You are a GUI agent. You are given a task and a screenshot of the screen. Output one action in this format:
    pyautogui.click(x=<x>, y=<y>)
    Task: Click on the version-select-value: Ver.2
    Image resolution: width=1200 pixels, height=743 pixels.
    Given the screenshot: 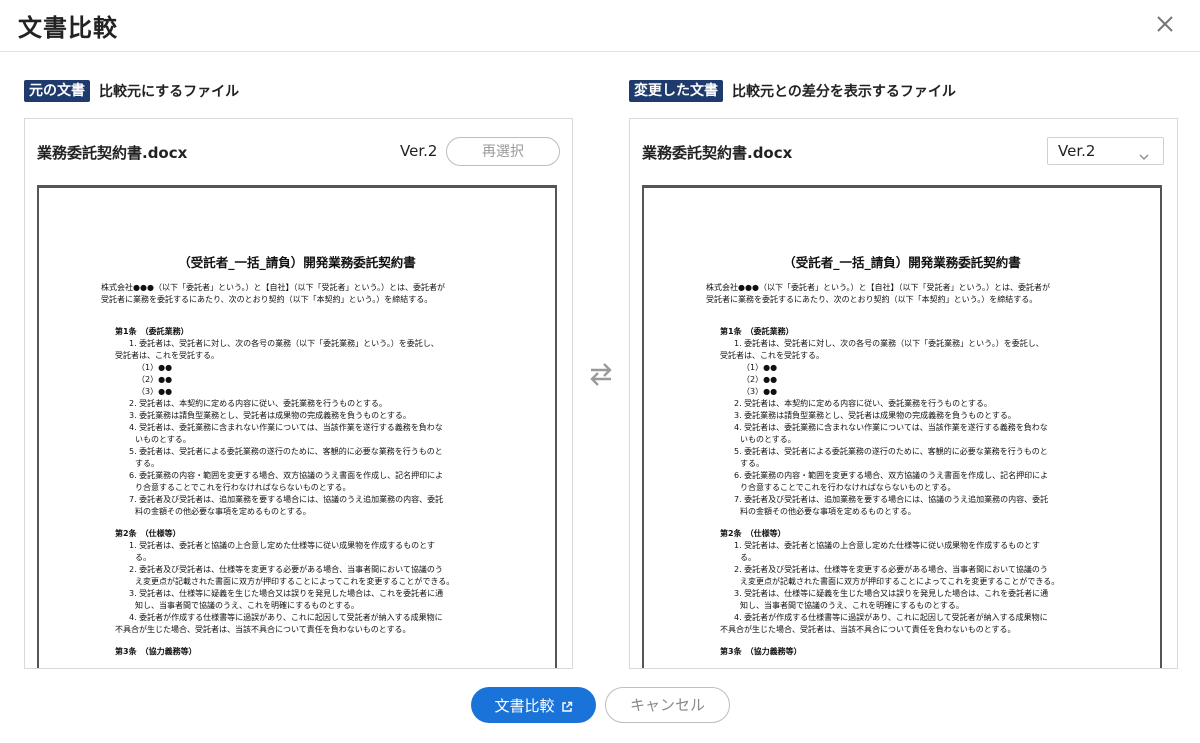 What is the action you would take?
    pyautogui.click(x=1077, y=151)
    